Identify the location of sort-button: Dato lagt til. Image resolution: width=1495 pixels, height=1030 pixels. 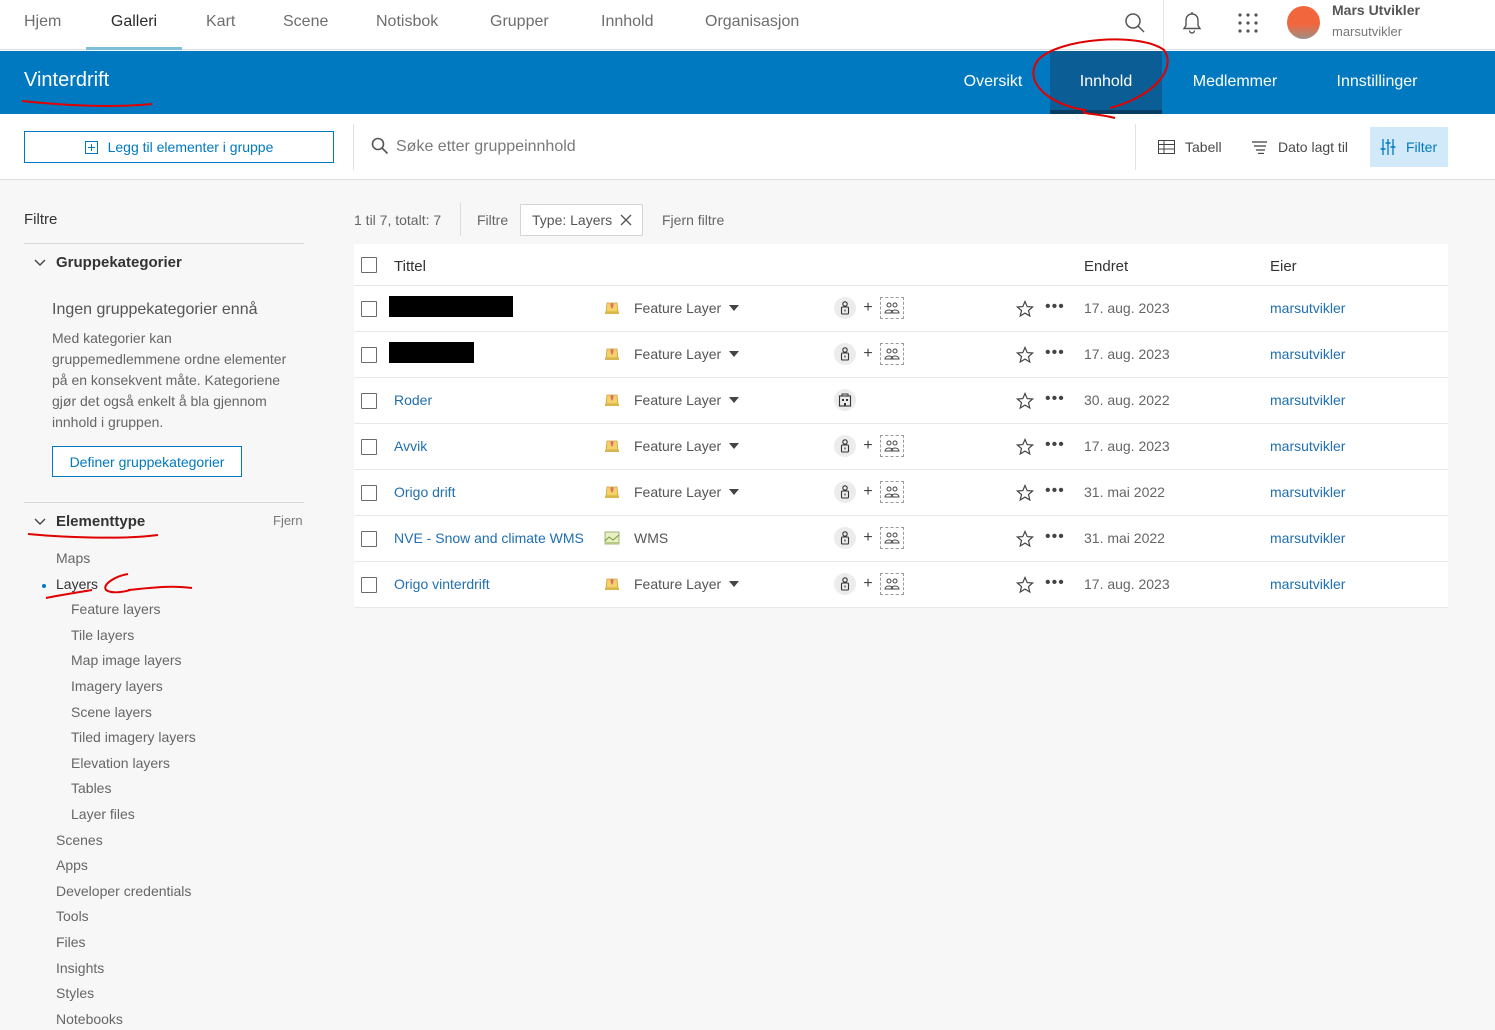
(1300, 147).